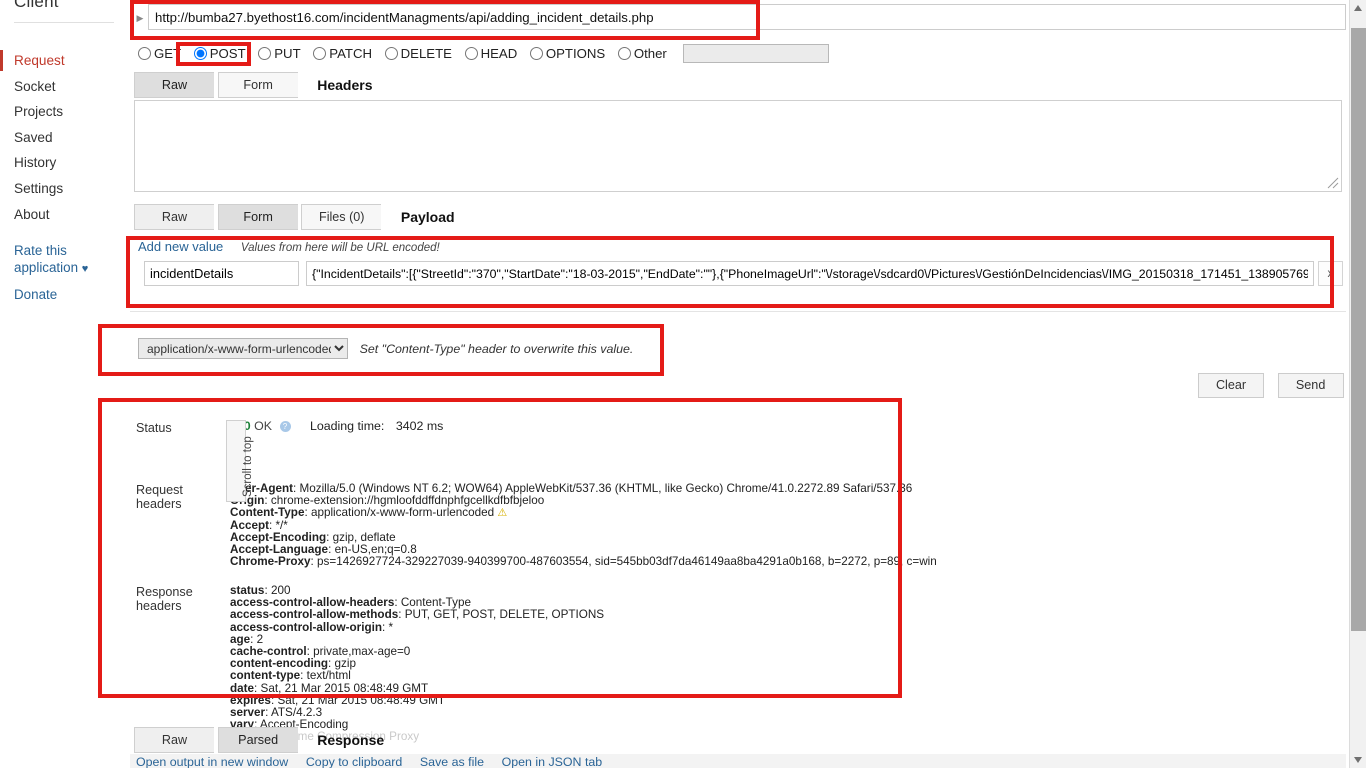 This screenshot has height=768, width=1366. What do you see at coordinates (268, 652) in the screenshot?
I see `header-name: cache-control` at bounding box center [268, 652].